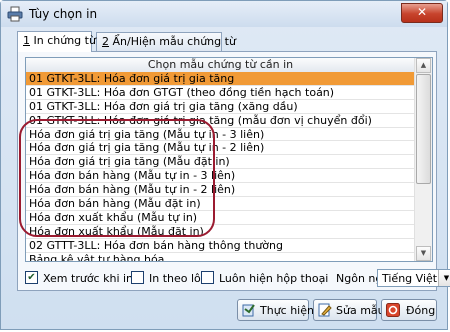  What do you see at coordinates (248, 310) in the screenshot?
I see `print-icon` at bounding box center [248, 310].